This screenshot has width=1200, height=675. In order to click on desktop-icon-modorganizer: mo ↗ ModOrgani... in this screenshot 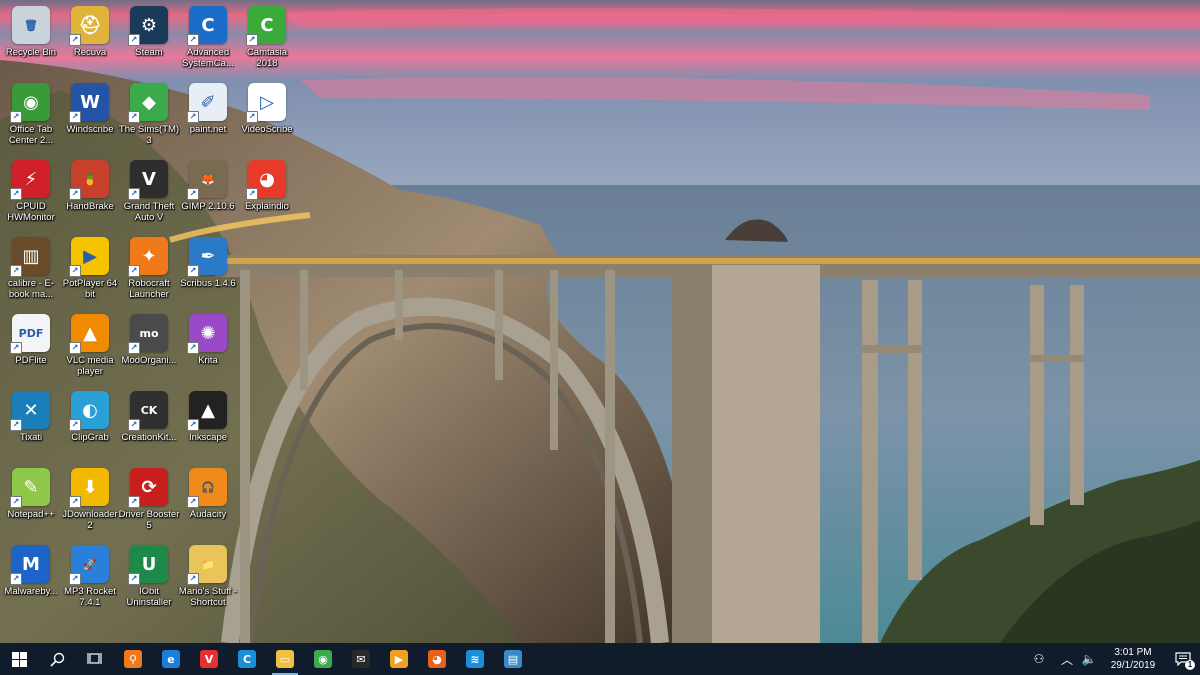, I will do `click(149, 347)`.